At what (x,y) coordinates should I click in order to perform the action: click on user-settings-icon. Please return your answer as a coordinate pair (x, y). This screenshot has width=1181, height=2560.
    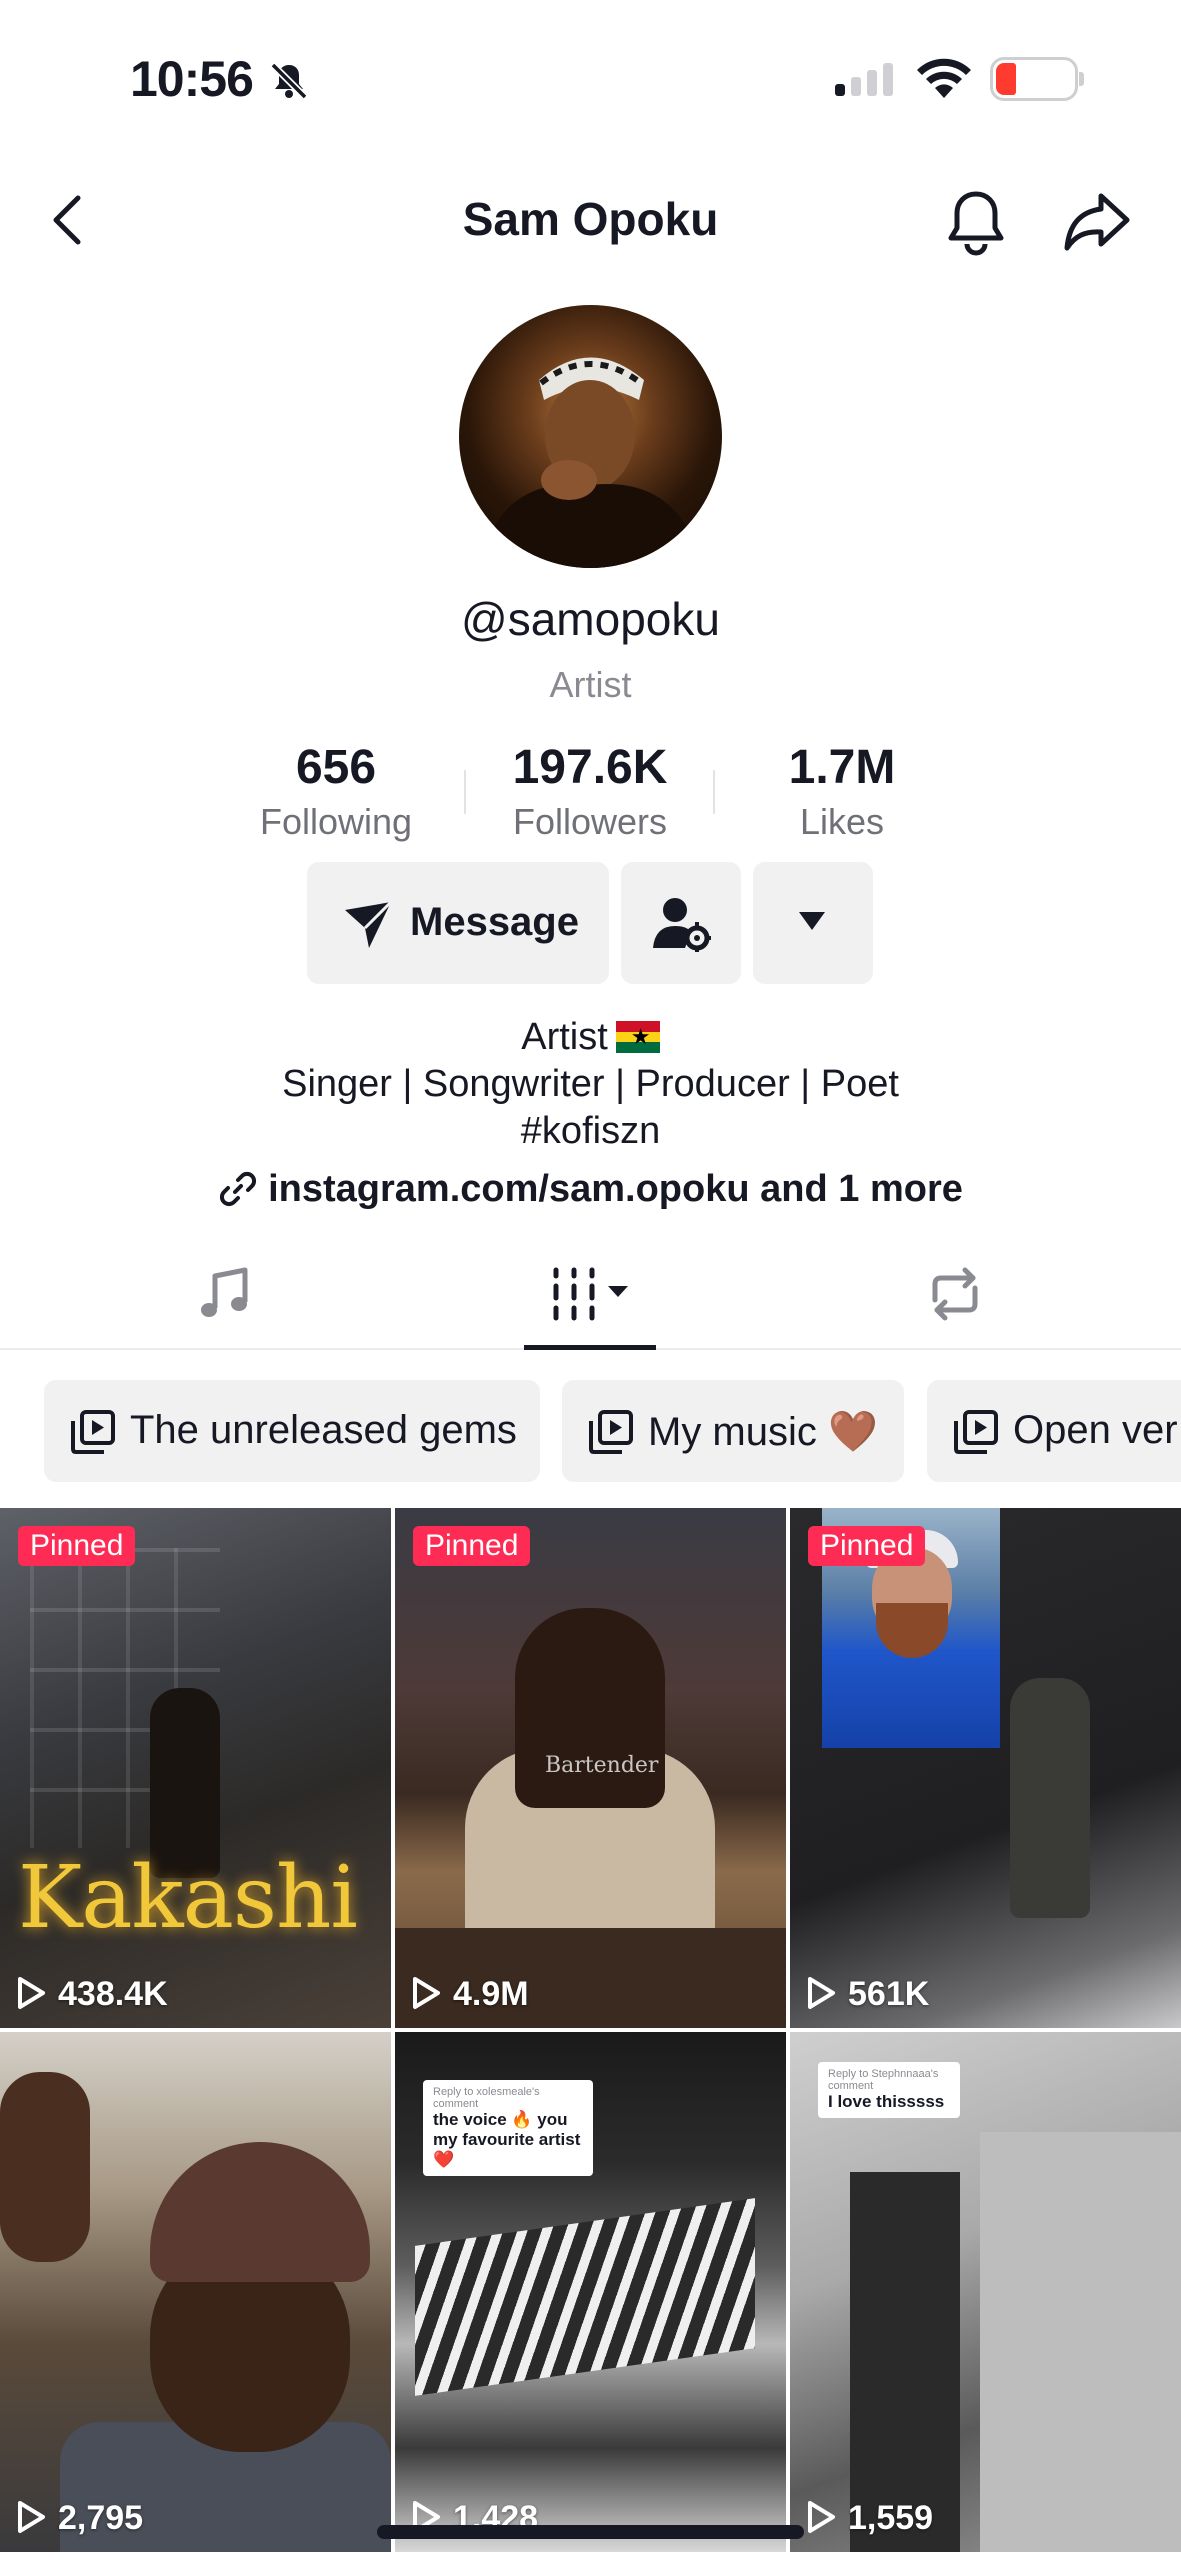
    Looking at the image, I should click on (682, 925).